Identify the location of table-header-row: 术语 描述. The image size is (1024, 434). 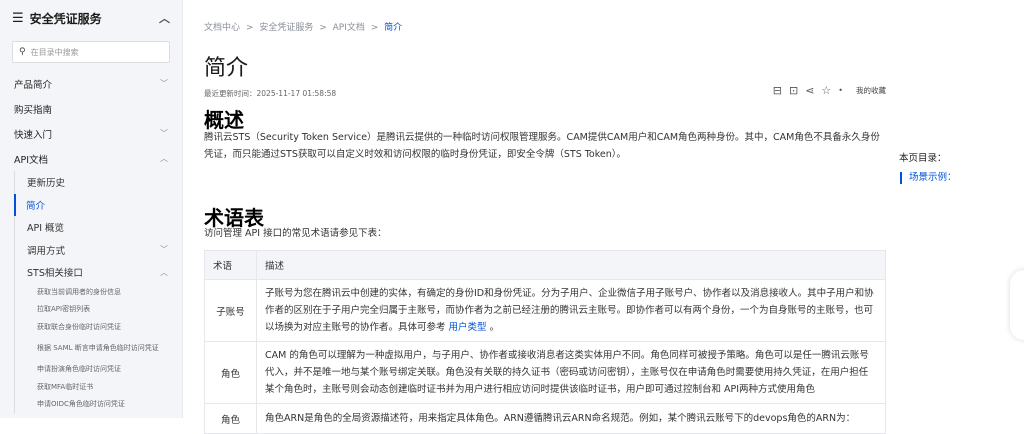
(545, 265).